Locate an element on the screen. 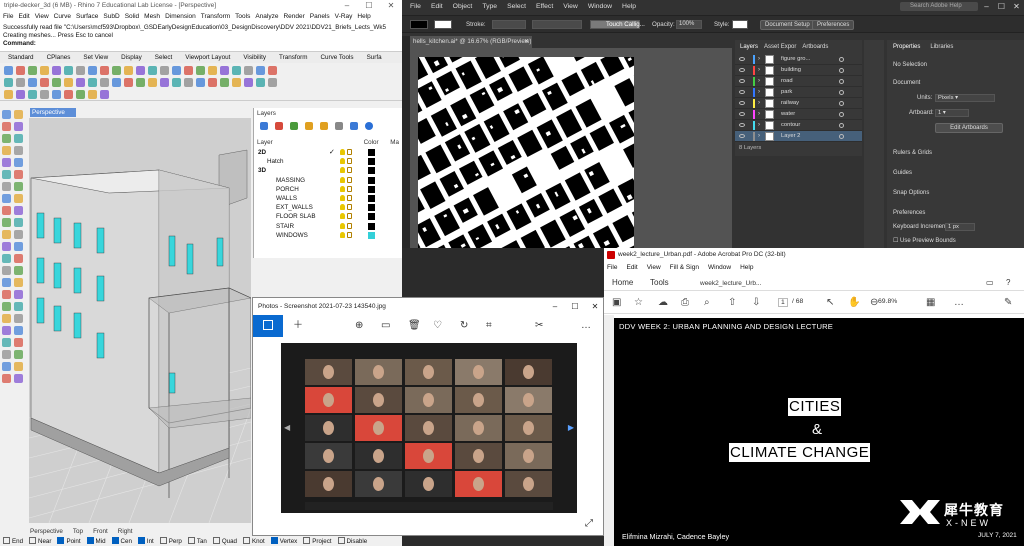  tab-cplanes: CPlanes is located at coordinates (59, 57).